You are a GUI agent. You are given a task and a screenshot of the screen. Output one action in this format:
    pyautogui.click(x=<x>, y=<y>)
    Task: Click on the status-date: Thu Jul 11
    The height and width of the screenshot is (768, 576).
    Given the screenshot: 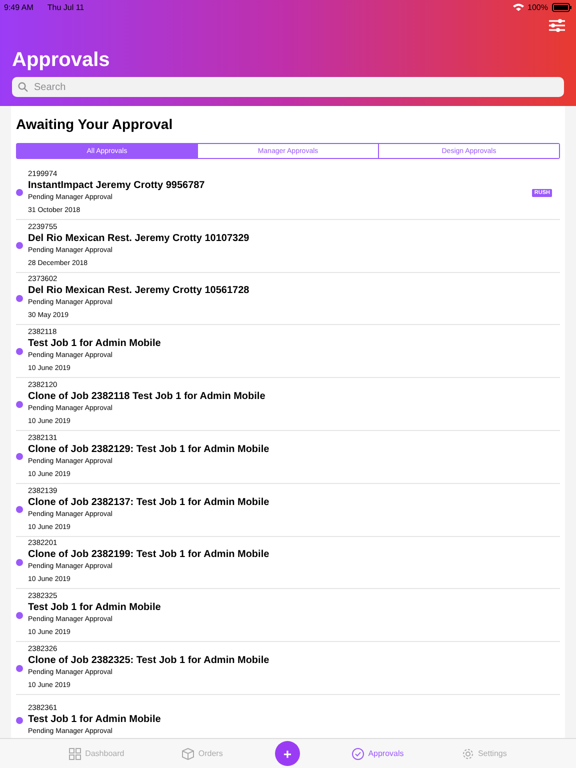 What is the action you would take?
    pyautogui.click(x=65, y=7)
    